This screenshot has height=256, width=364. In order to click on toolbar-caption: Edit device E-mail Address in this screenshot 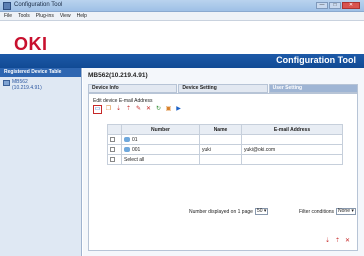, I will do `click(123, 101)`.